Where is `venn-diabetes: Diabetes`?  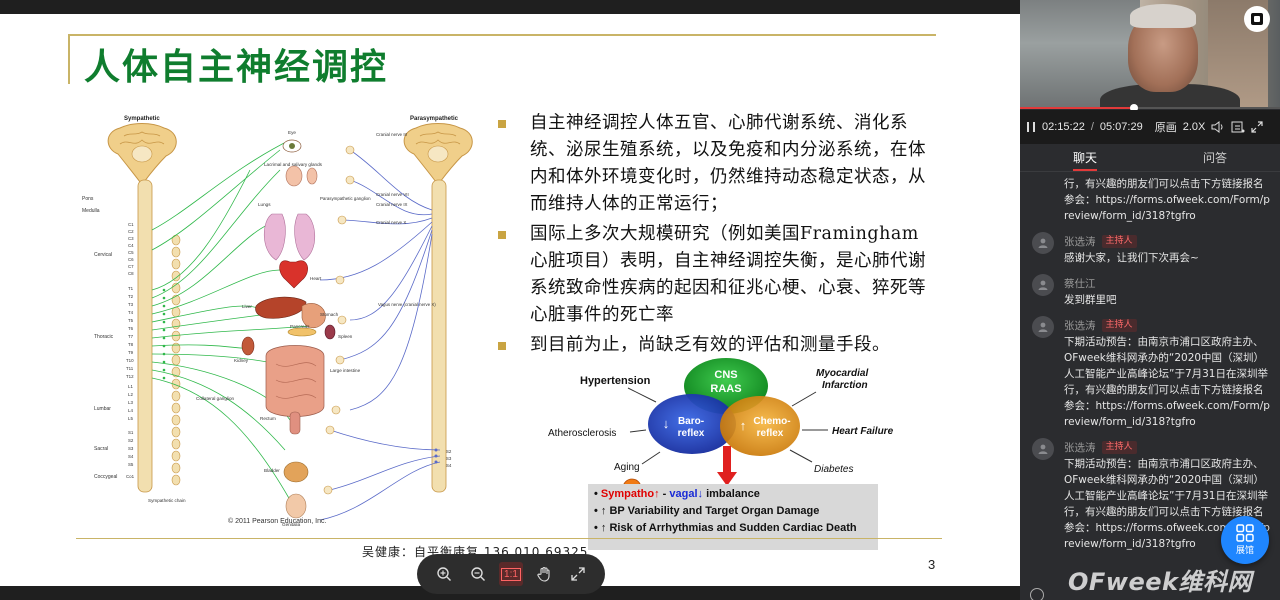 venn-diabetes: Diabetes is located at coordinates (833, 469).